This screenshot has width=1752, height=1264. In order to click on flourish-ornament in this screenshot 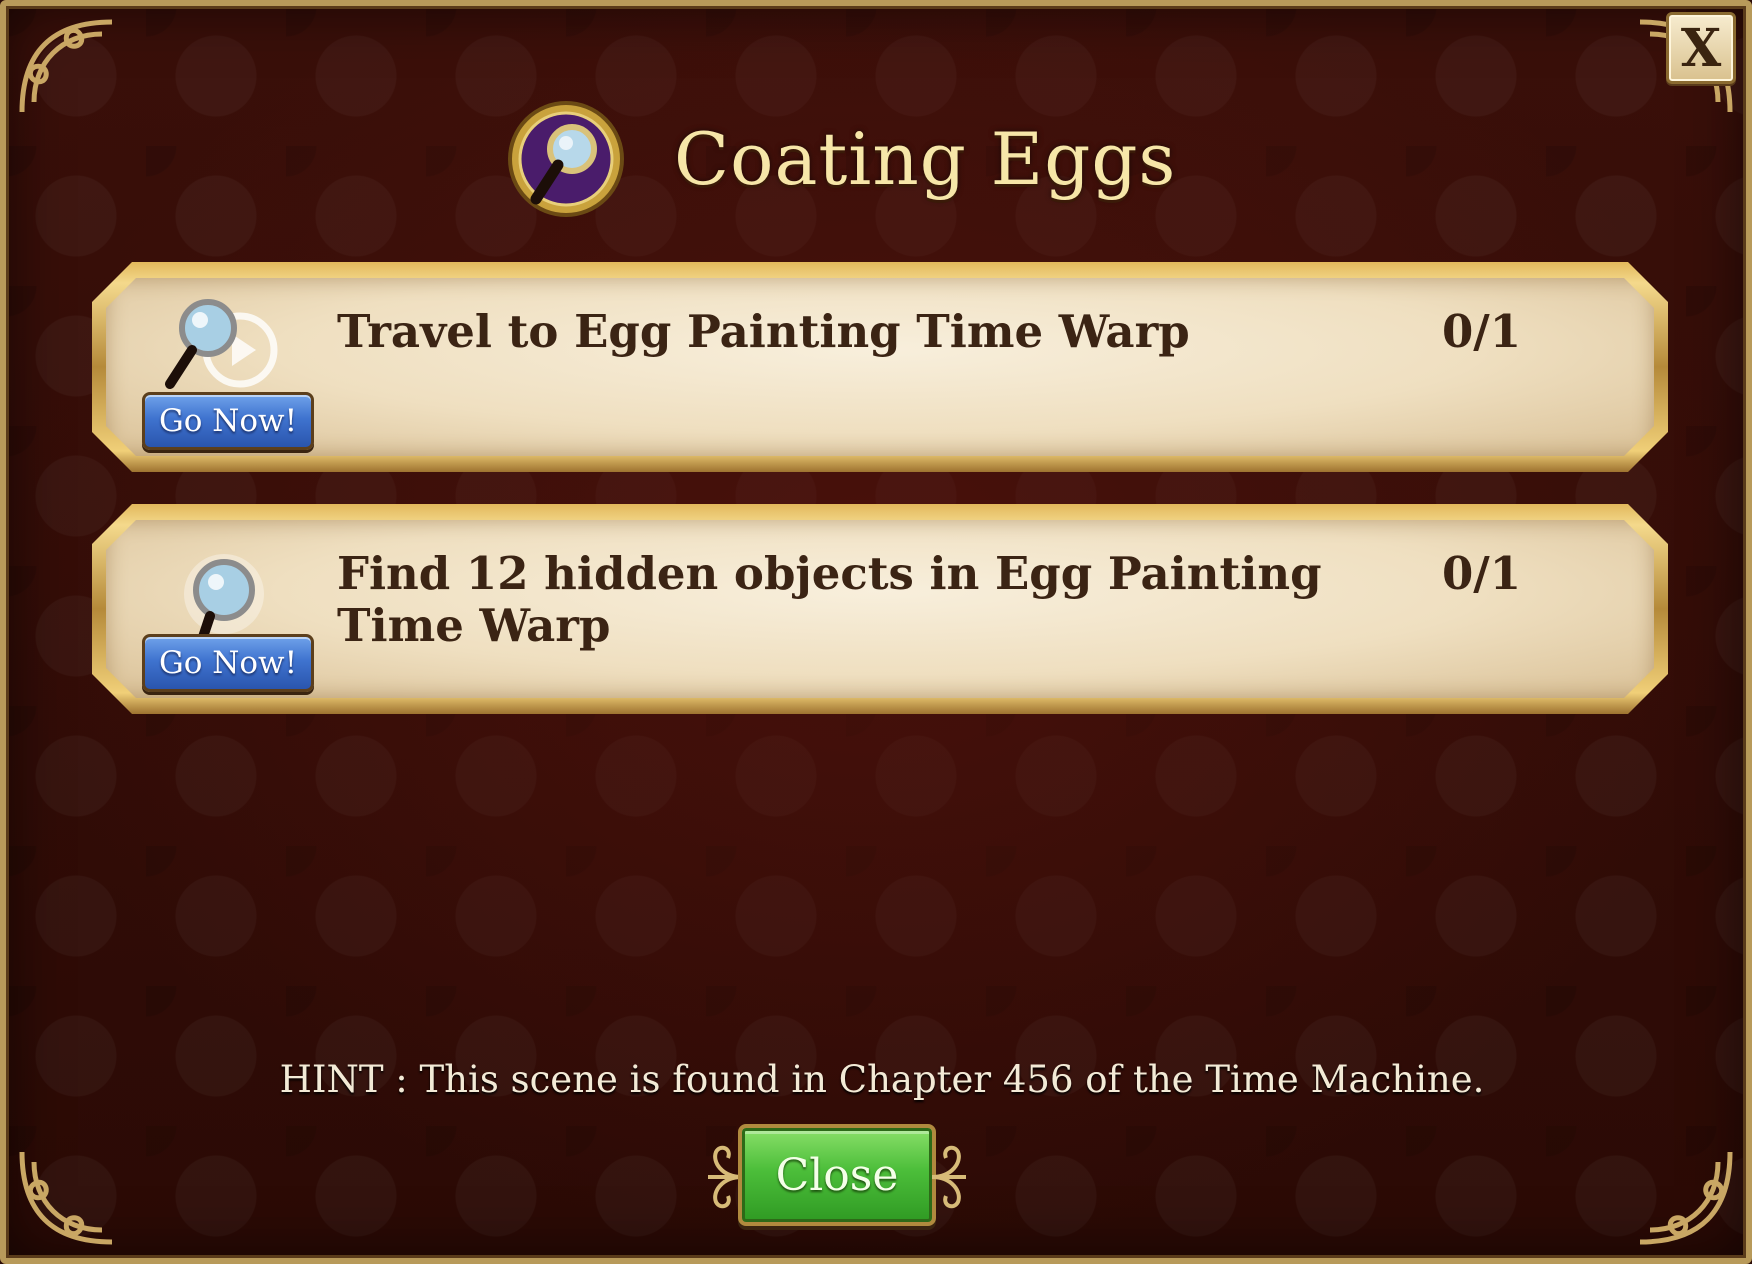, I will do `click(949, 1177)`.